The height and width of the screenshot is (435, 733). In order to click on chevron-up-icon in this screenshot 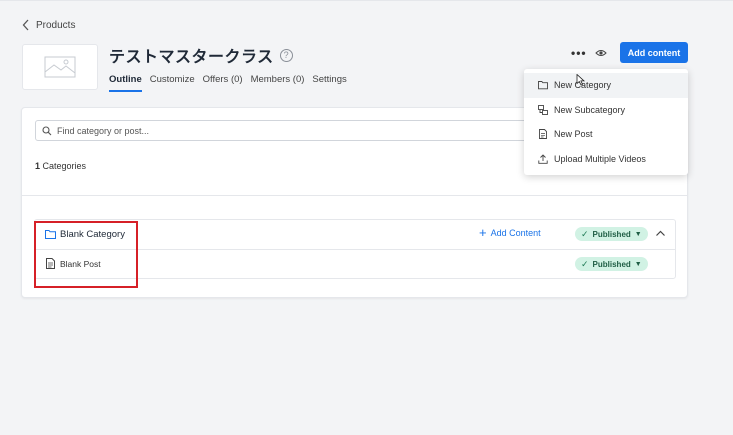, I will do `click(660, 233)`.